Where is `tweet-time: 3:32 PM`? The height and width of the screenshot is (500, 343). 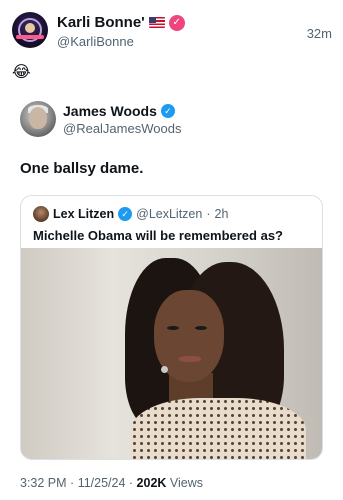 tweet-time: 3:32 PM is located at coordinates (43, 483).